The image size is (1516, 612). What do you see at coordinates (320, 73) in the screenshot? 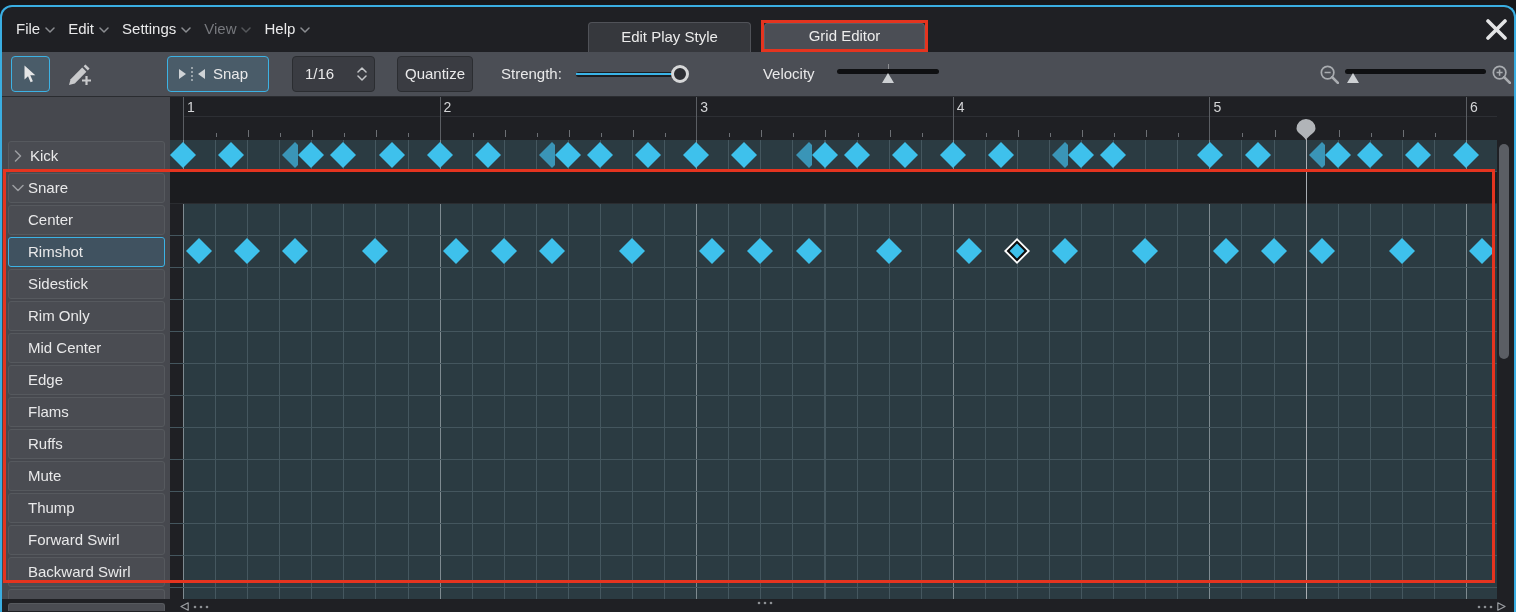
I see `stepper-value: 1/16` at bounding box center [320, 73].